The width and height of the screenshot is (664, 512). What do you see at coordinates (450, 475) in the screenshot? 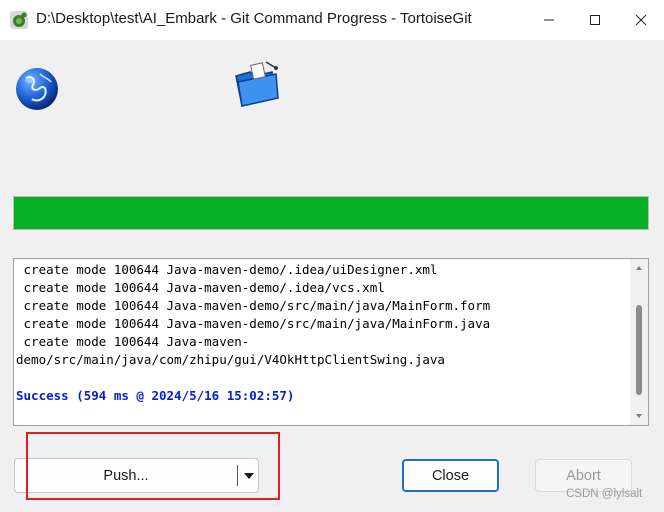
I see `close-button: Close` at bounding box center [450, 475].